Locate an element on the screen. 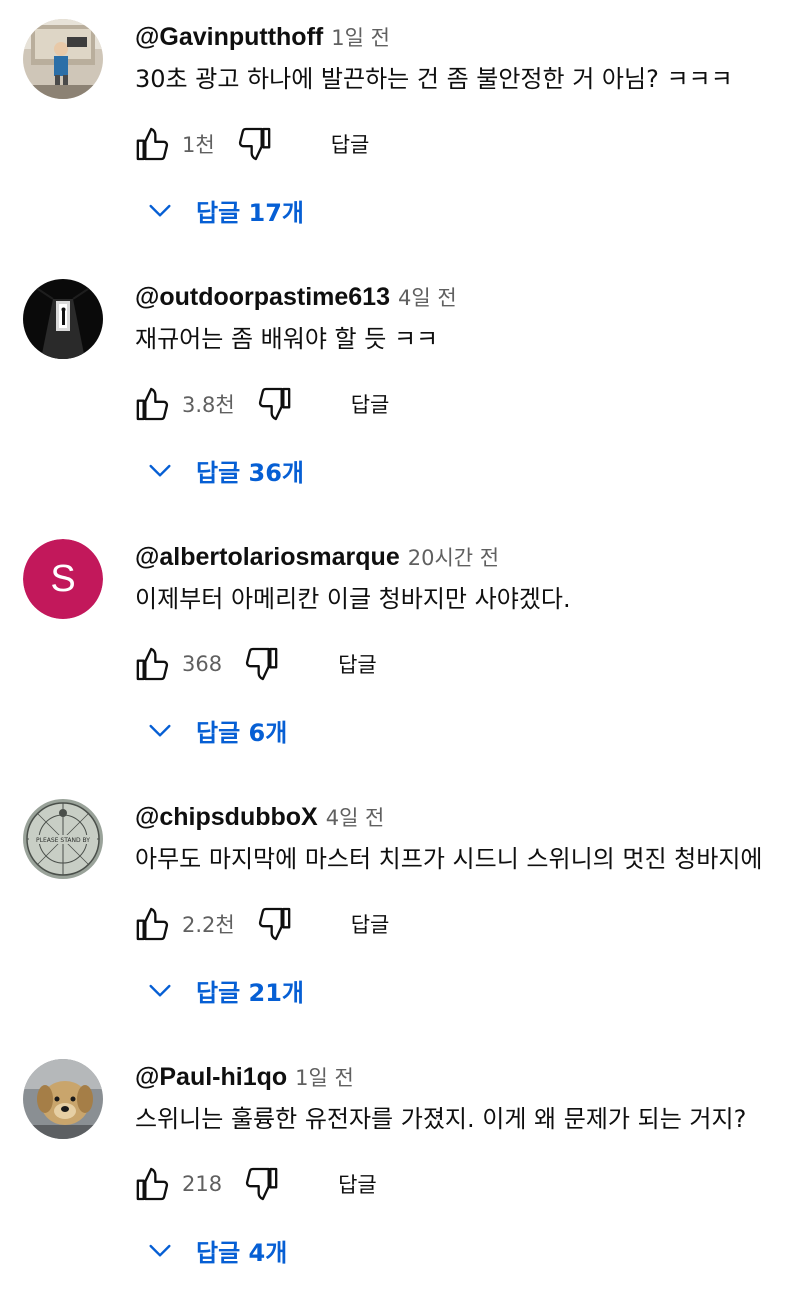  comment-actions: 218 답글 is located at coordinates (258, 1184).